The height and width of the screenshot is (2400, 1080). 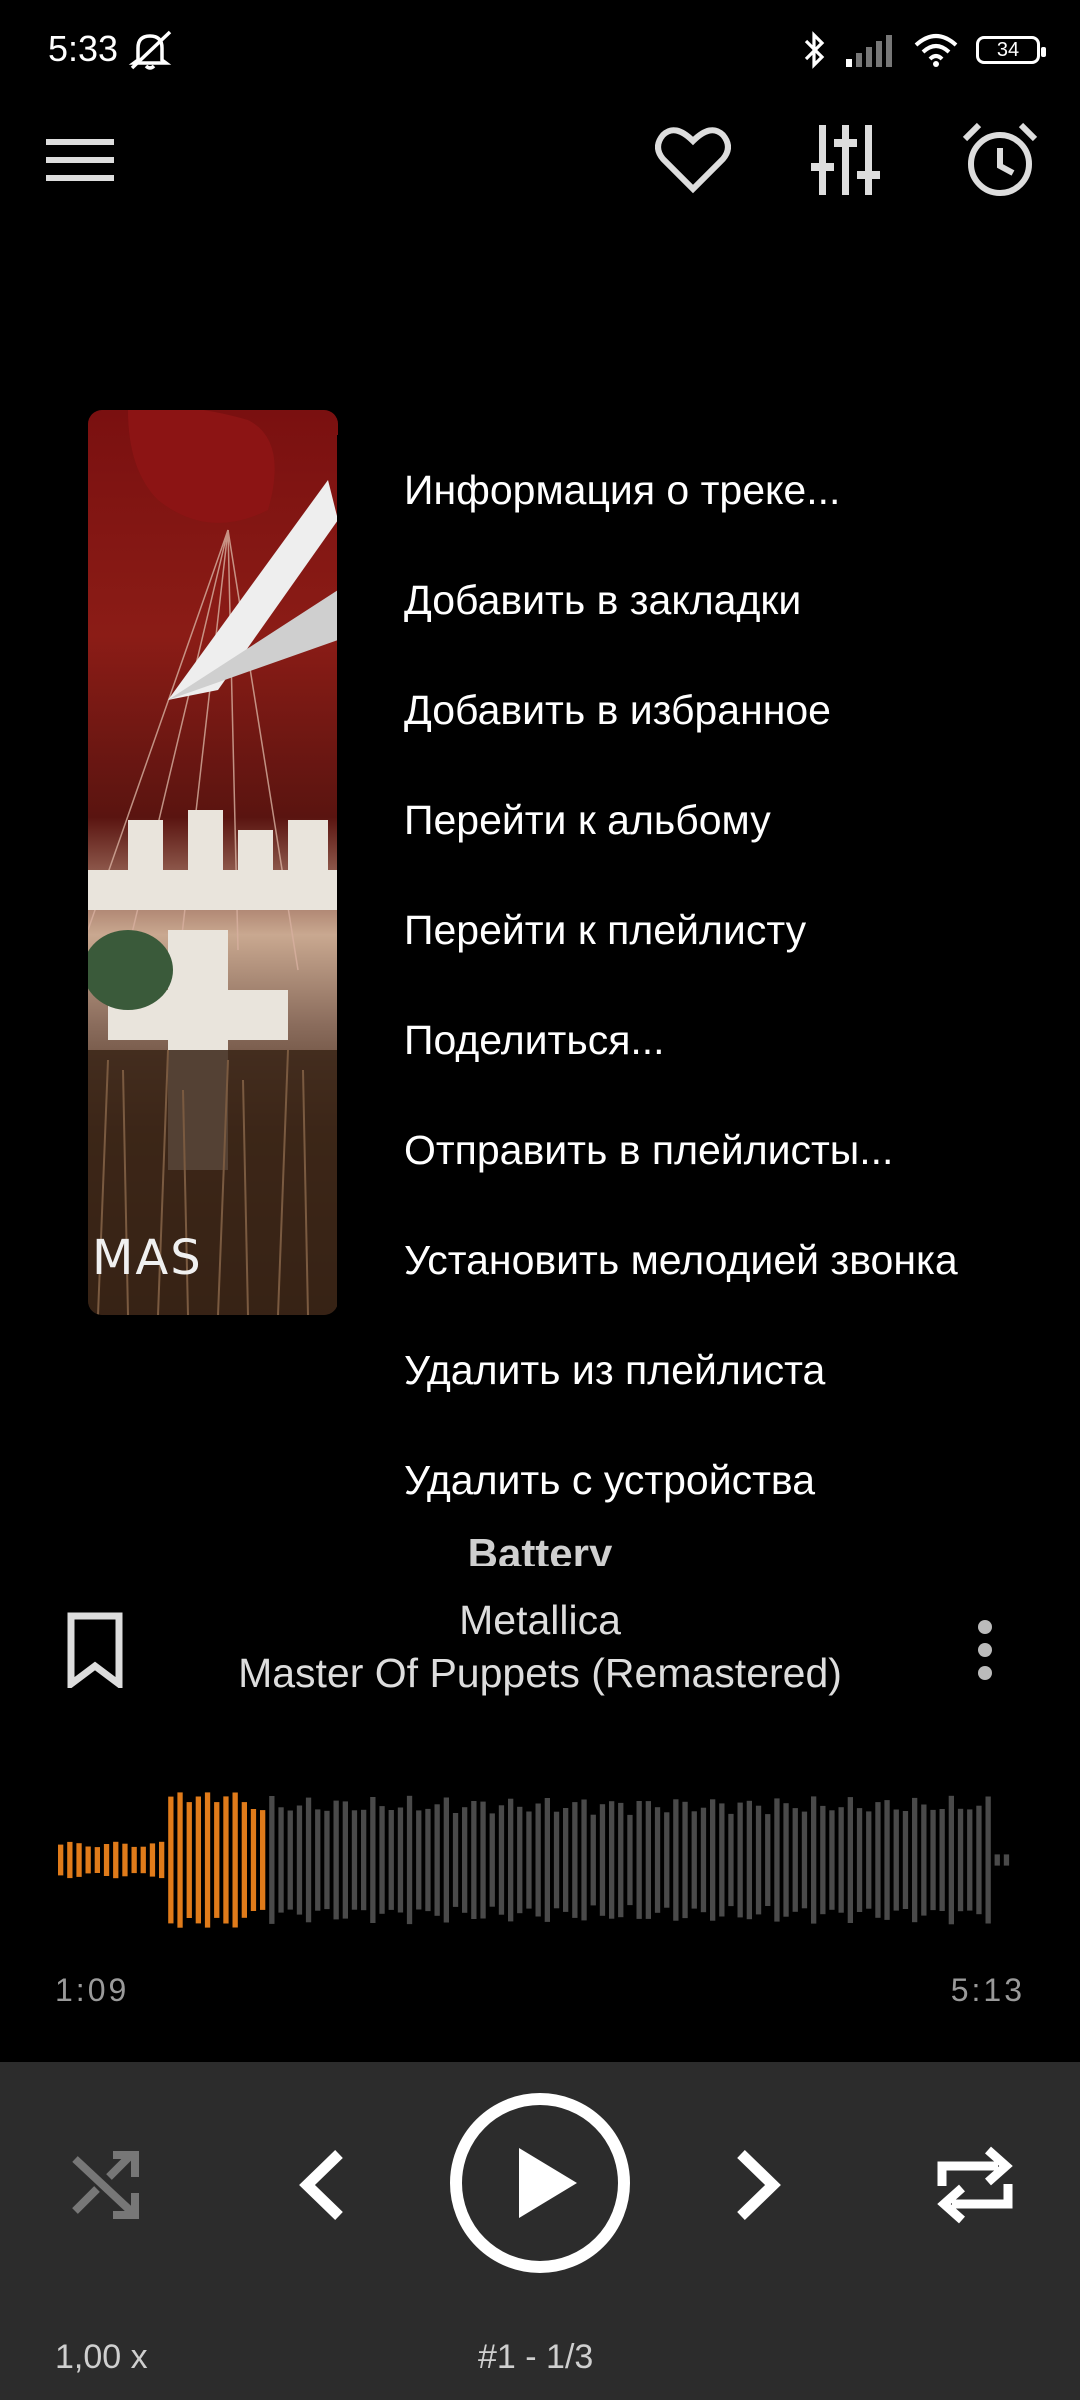 What do you see at coordinates (708, 820) in the screenshot?
I see `menu-item-go-to-album: Перейти к альбому` at bounding box center [708, 820].